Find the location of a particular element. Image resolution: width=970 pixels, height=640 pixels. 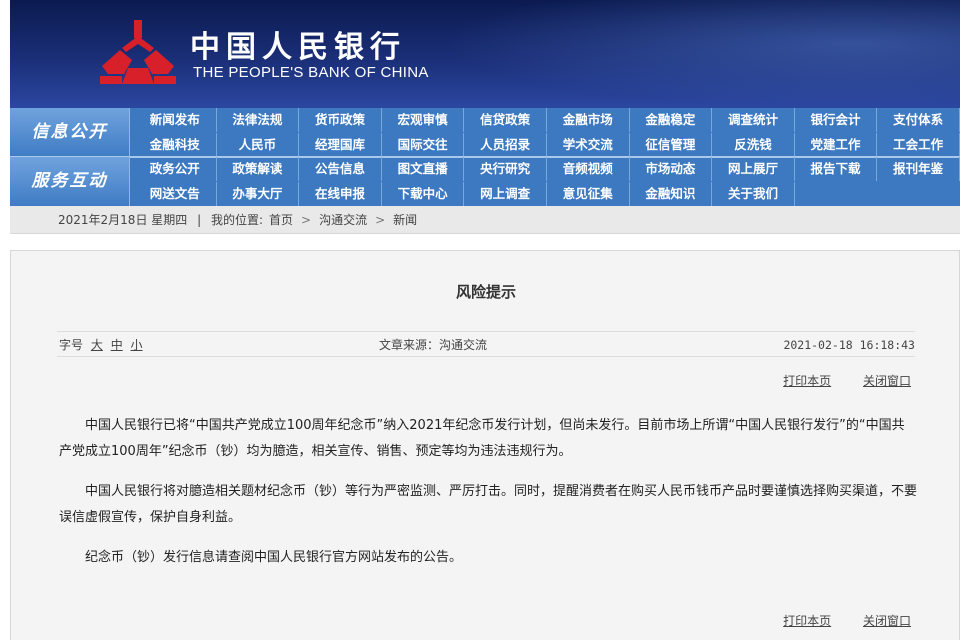

article-source: 文章来源：沟通交流 is located at coordinates (433, 345).